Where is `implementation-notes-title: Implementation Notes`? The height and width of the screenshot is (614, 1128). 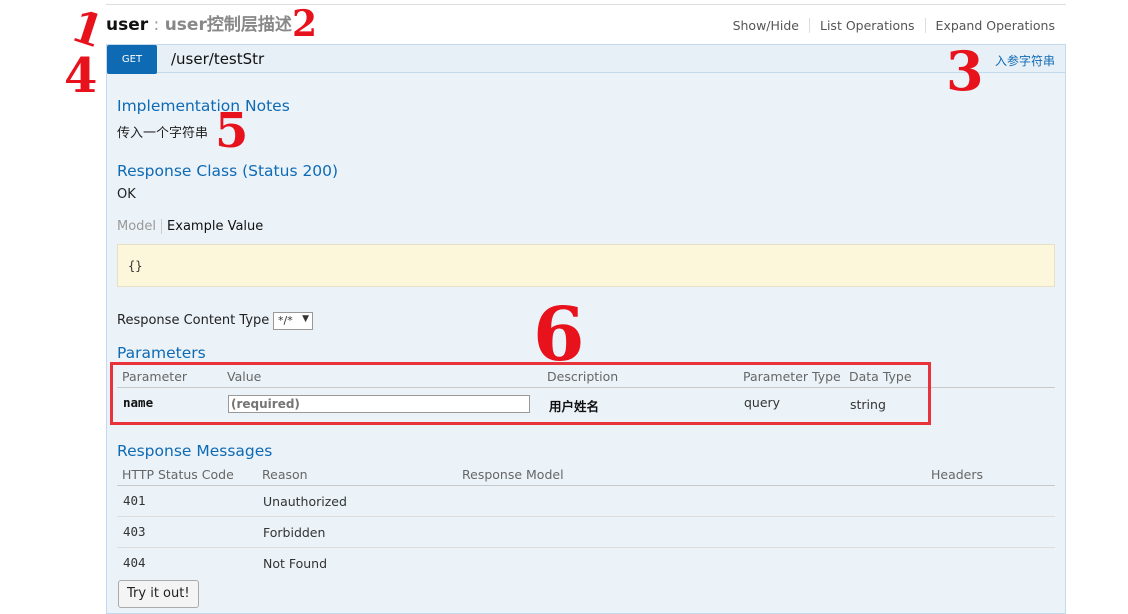 implementation-notes-title: Implementation Notes is located at coordinates (203, 106).